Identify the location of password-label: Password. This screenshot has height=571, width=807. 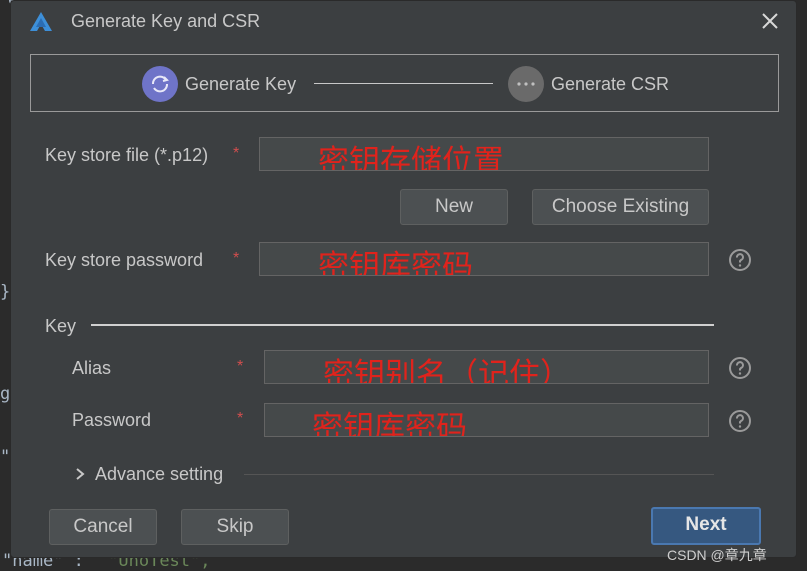
(112, 420).